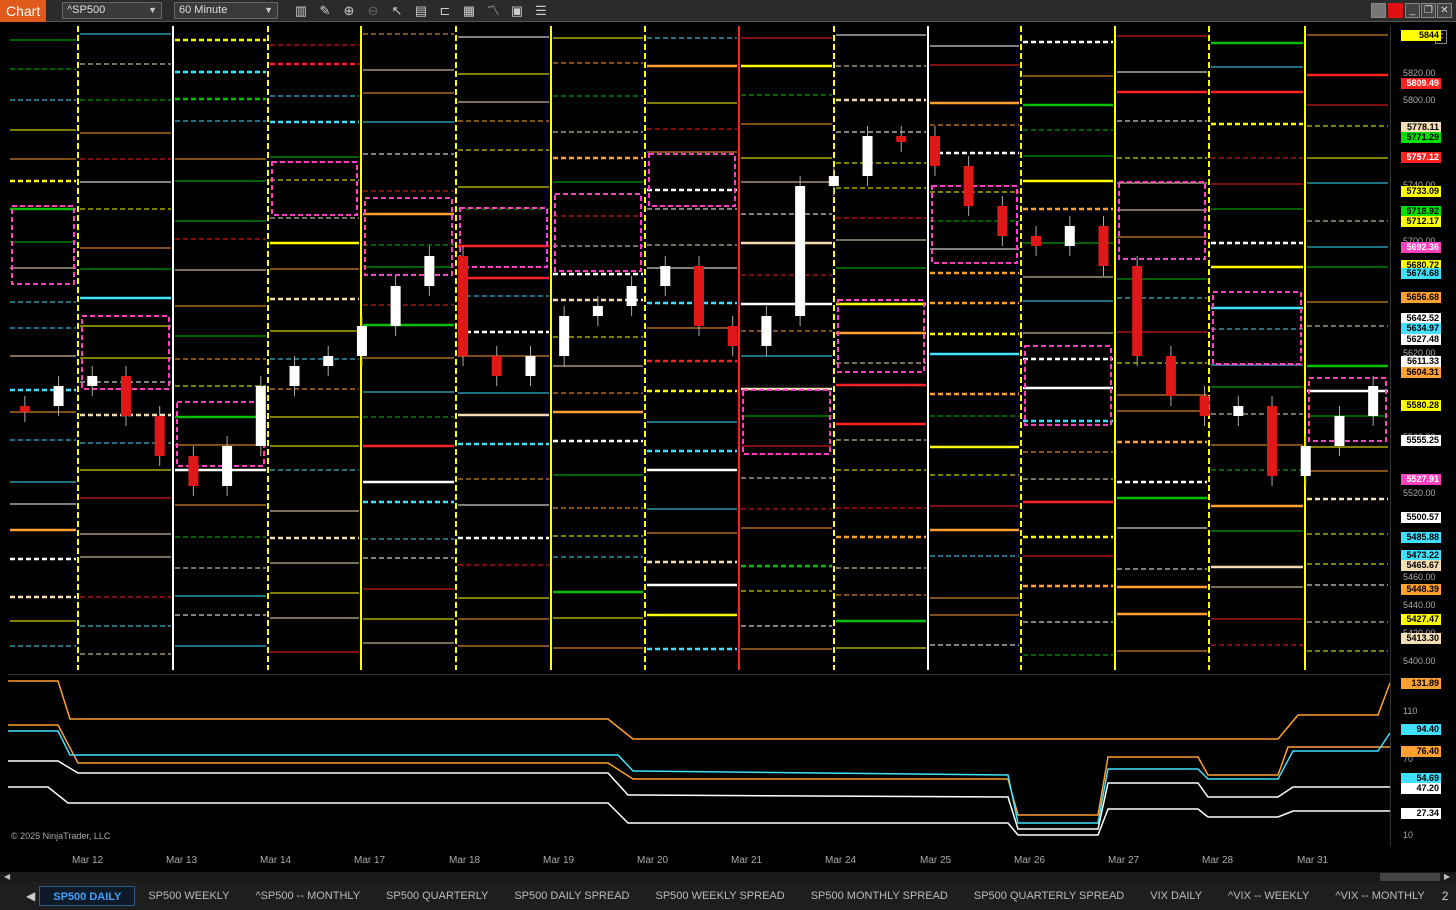 The height and width of the screenshot is (910, 1456). Describe the element at coordinates (1218, 860) in the screenshot. I see `time-axis-label: Mar 28` at that location.